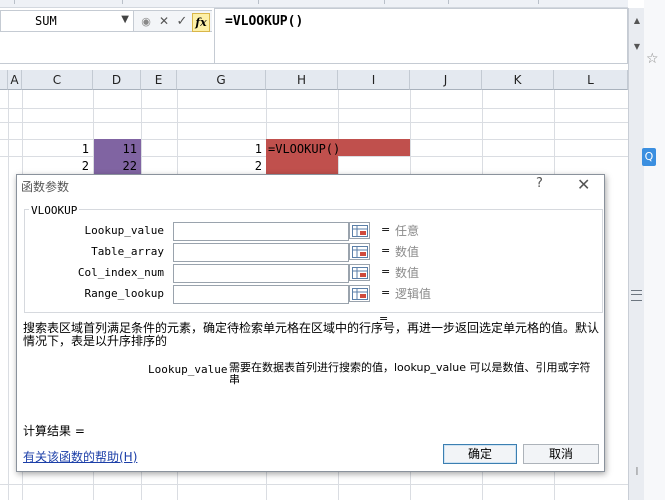  I want to click on split-handle-line, so click(636, 294).